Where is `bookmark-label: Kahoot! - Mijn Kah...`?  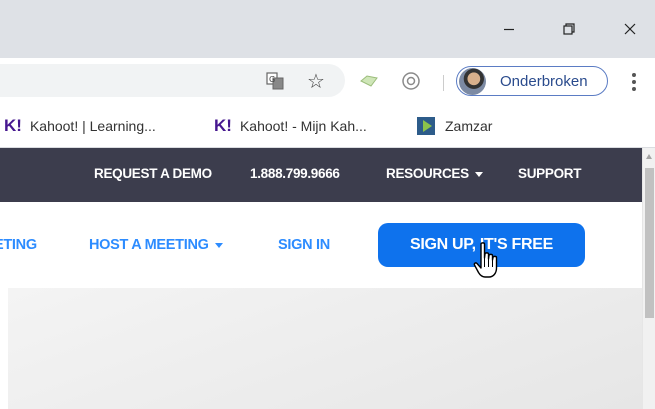 bookmark-label: Kahoot! - Mijn Kah... is located at coordinates (303, 126).